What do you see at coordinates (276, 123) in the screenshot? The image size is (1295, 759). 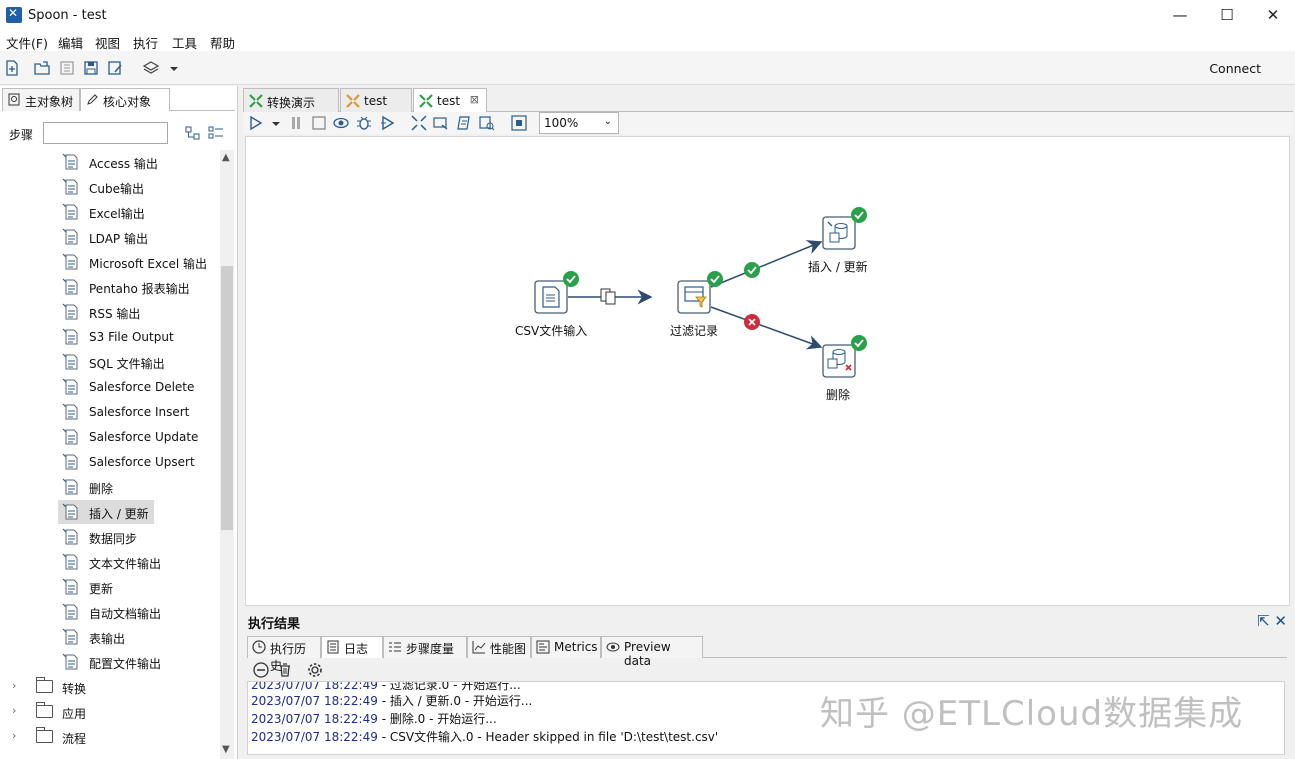 I see `run-options-chevron-icon` at bounding box center [276, 123].